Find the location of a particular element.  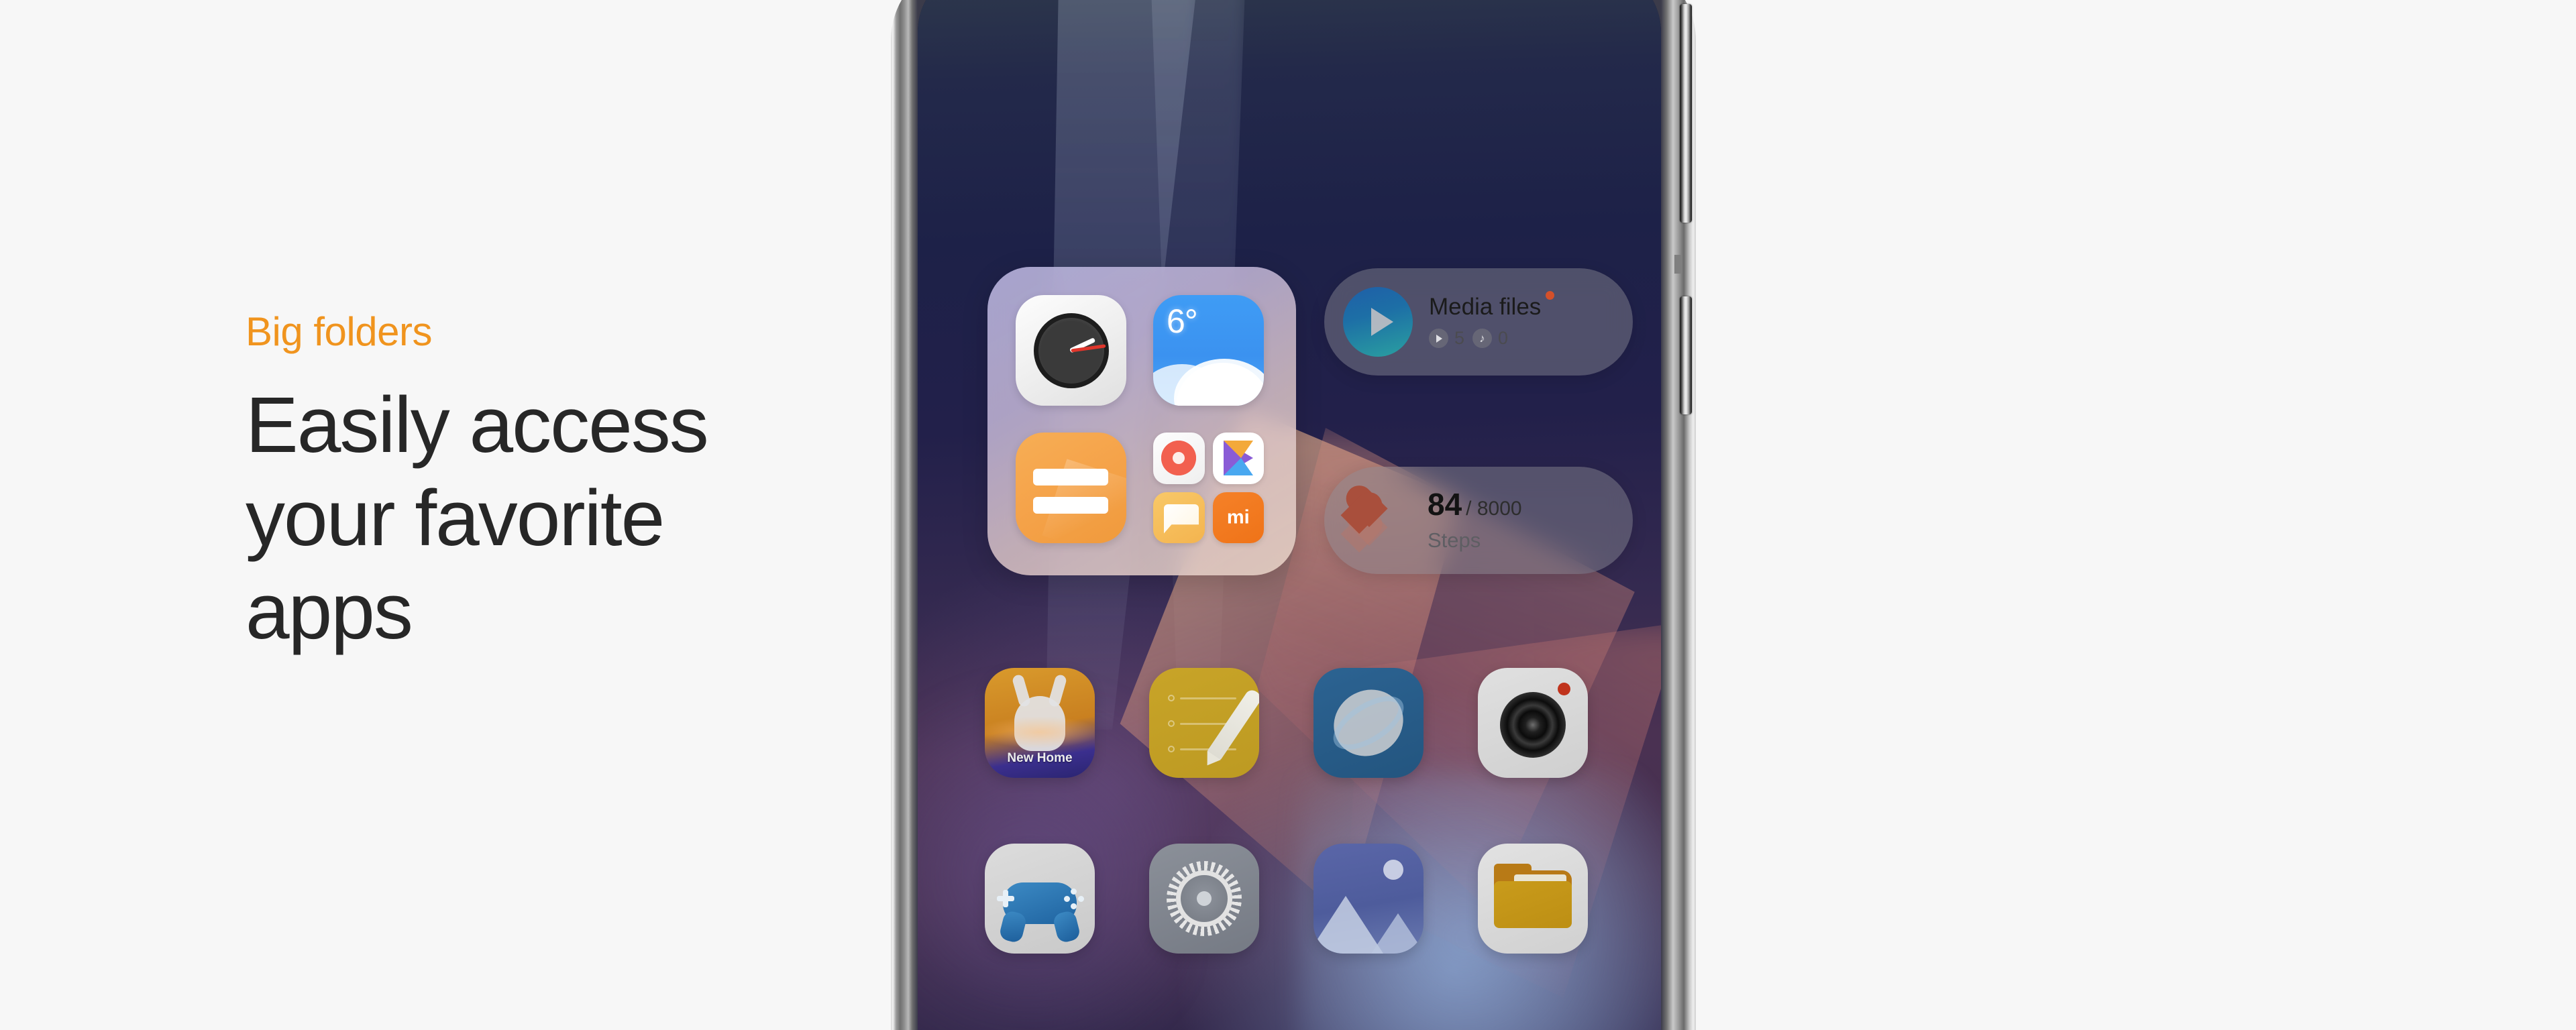

music-icon is located at coordinates (1179, 458).